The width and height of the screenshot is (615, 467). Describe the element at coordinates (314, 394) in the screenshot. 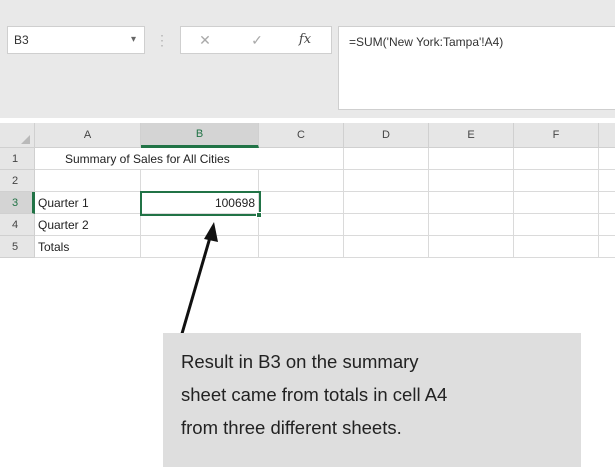

I see `callout-line-2: sheet came from totals in cell A4` at that location.